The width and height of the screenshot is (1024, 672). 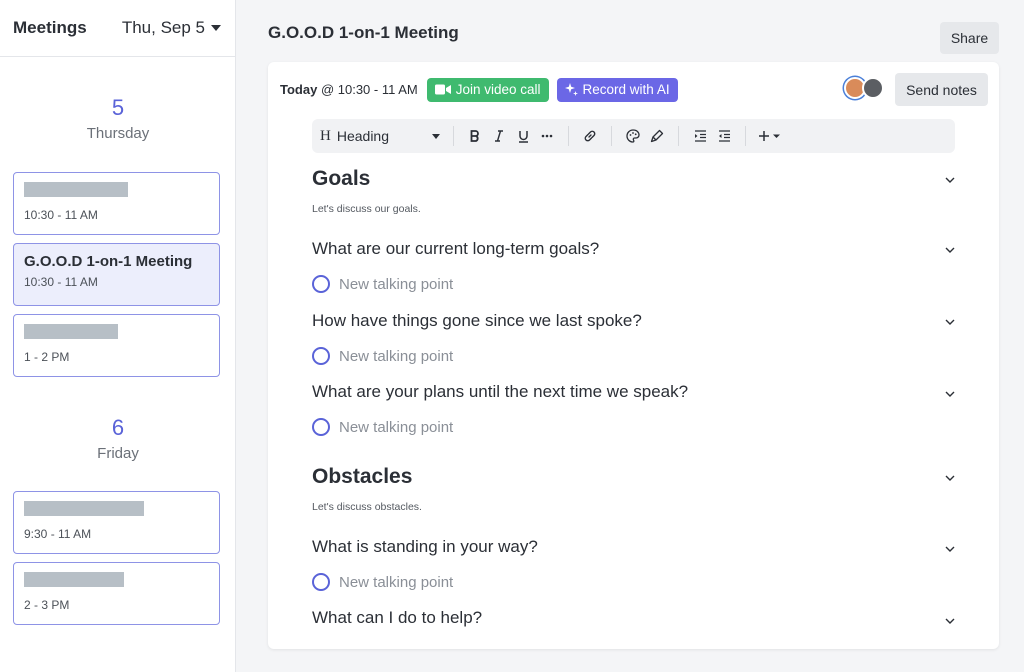 I want to click on caret-down-icon, so click(x=216, y=28).